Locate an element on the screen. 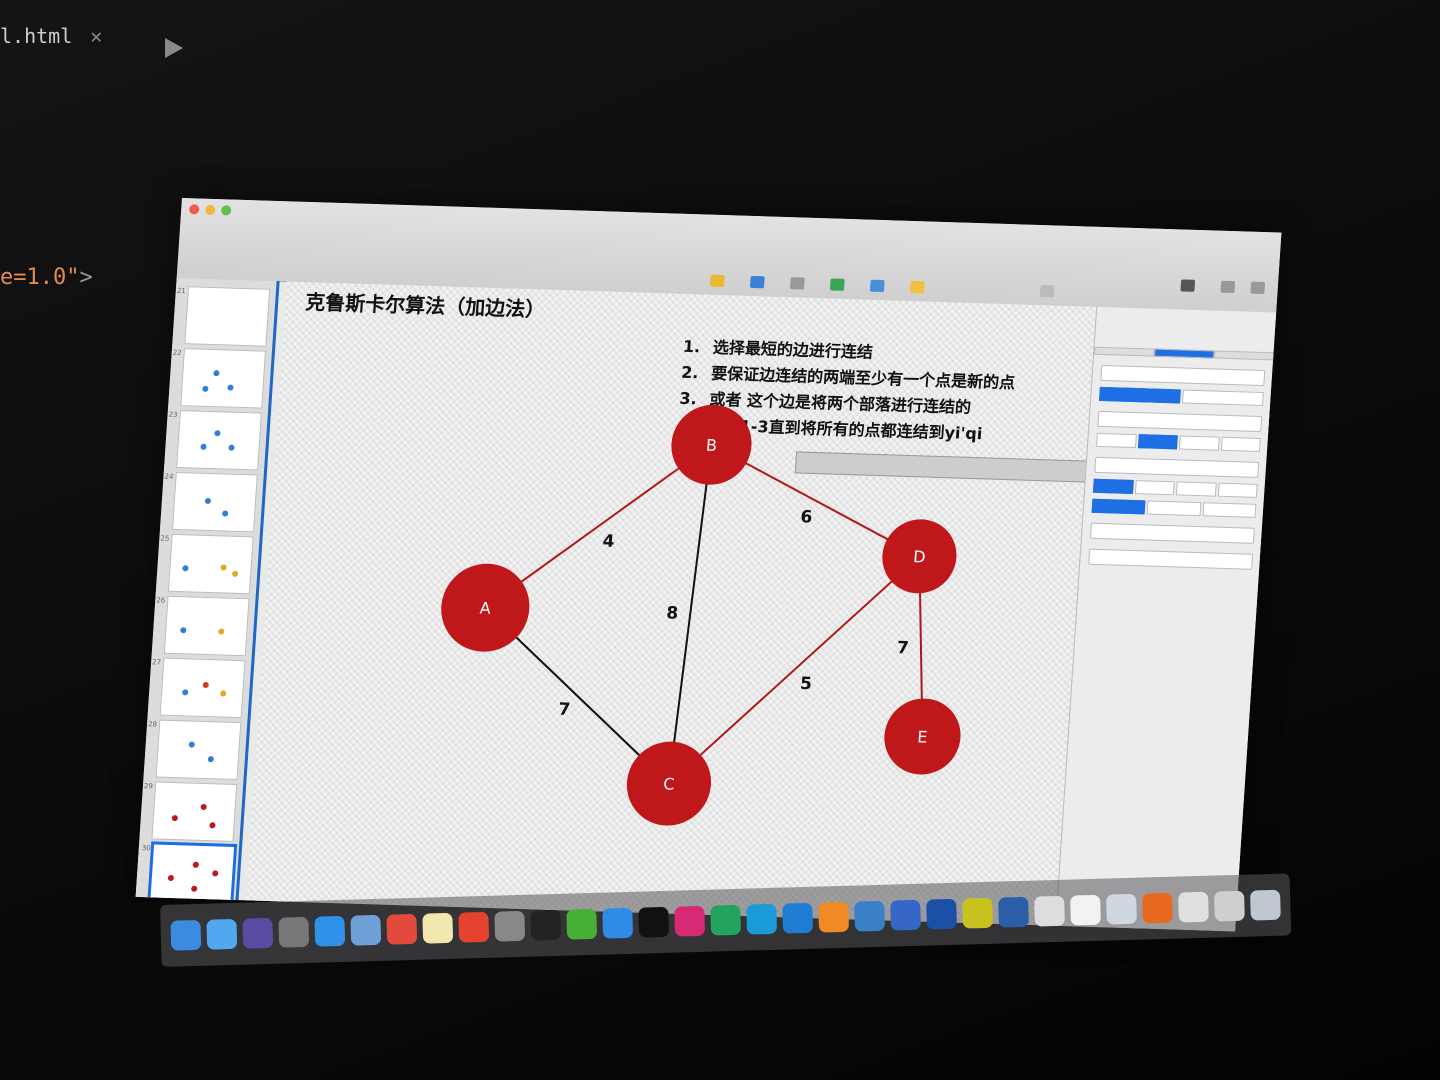  align-right-button is located at coordinates (1196, 489).